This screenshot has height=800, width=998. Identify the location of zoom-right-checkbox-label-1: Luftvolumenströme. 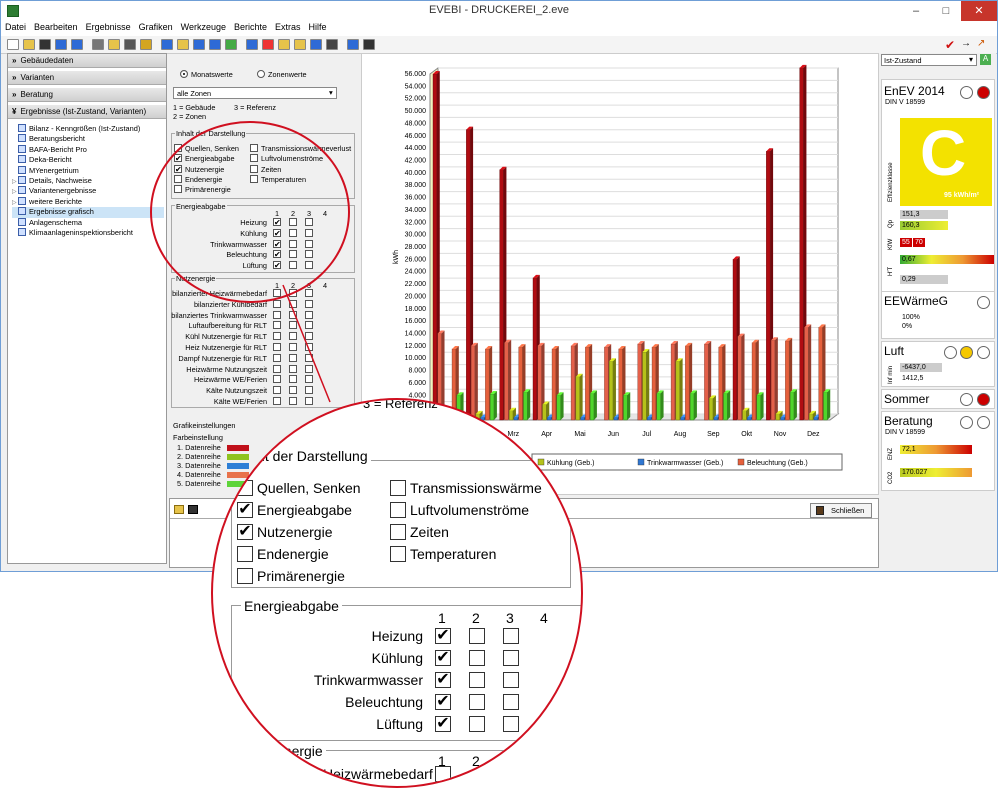
(470, 510).